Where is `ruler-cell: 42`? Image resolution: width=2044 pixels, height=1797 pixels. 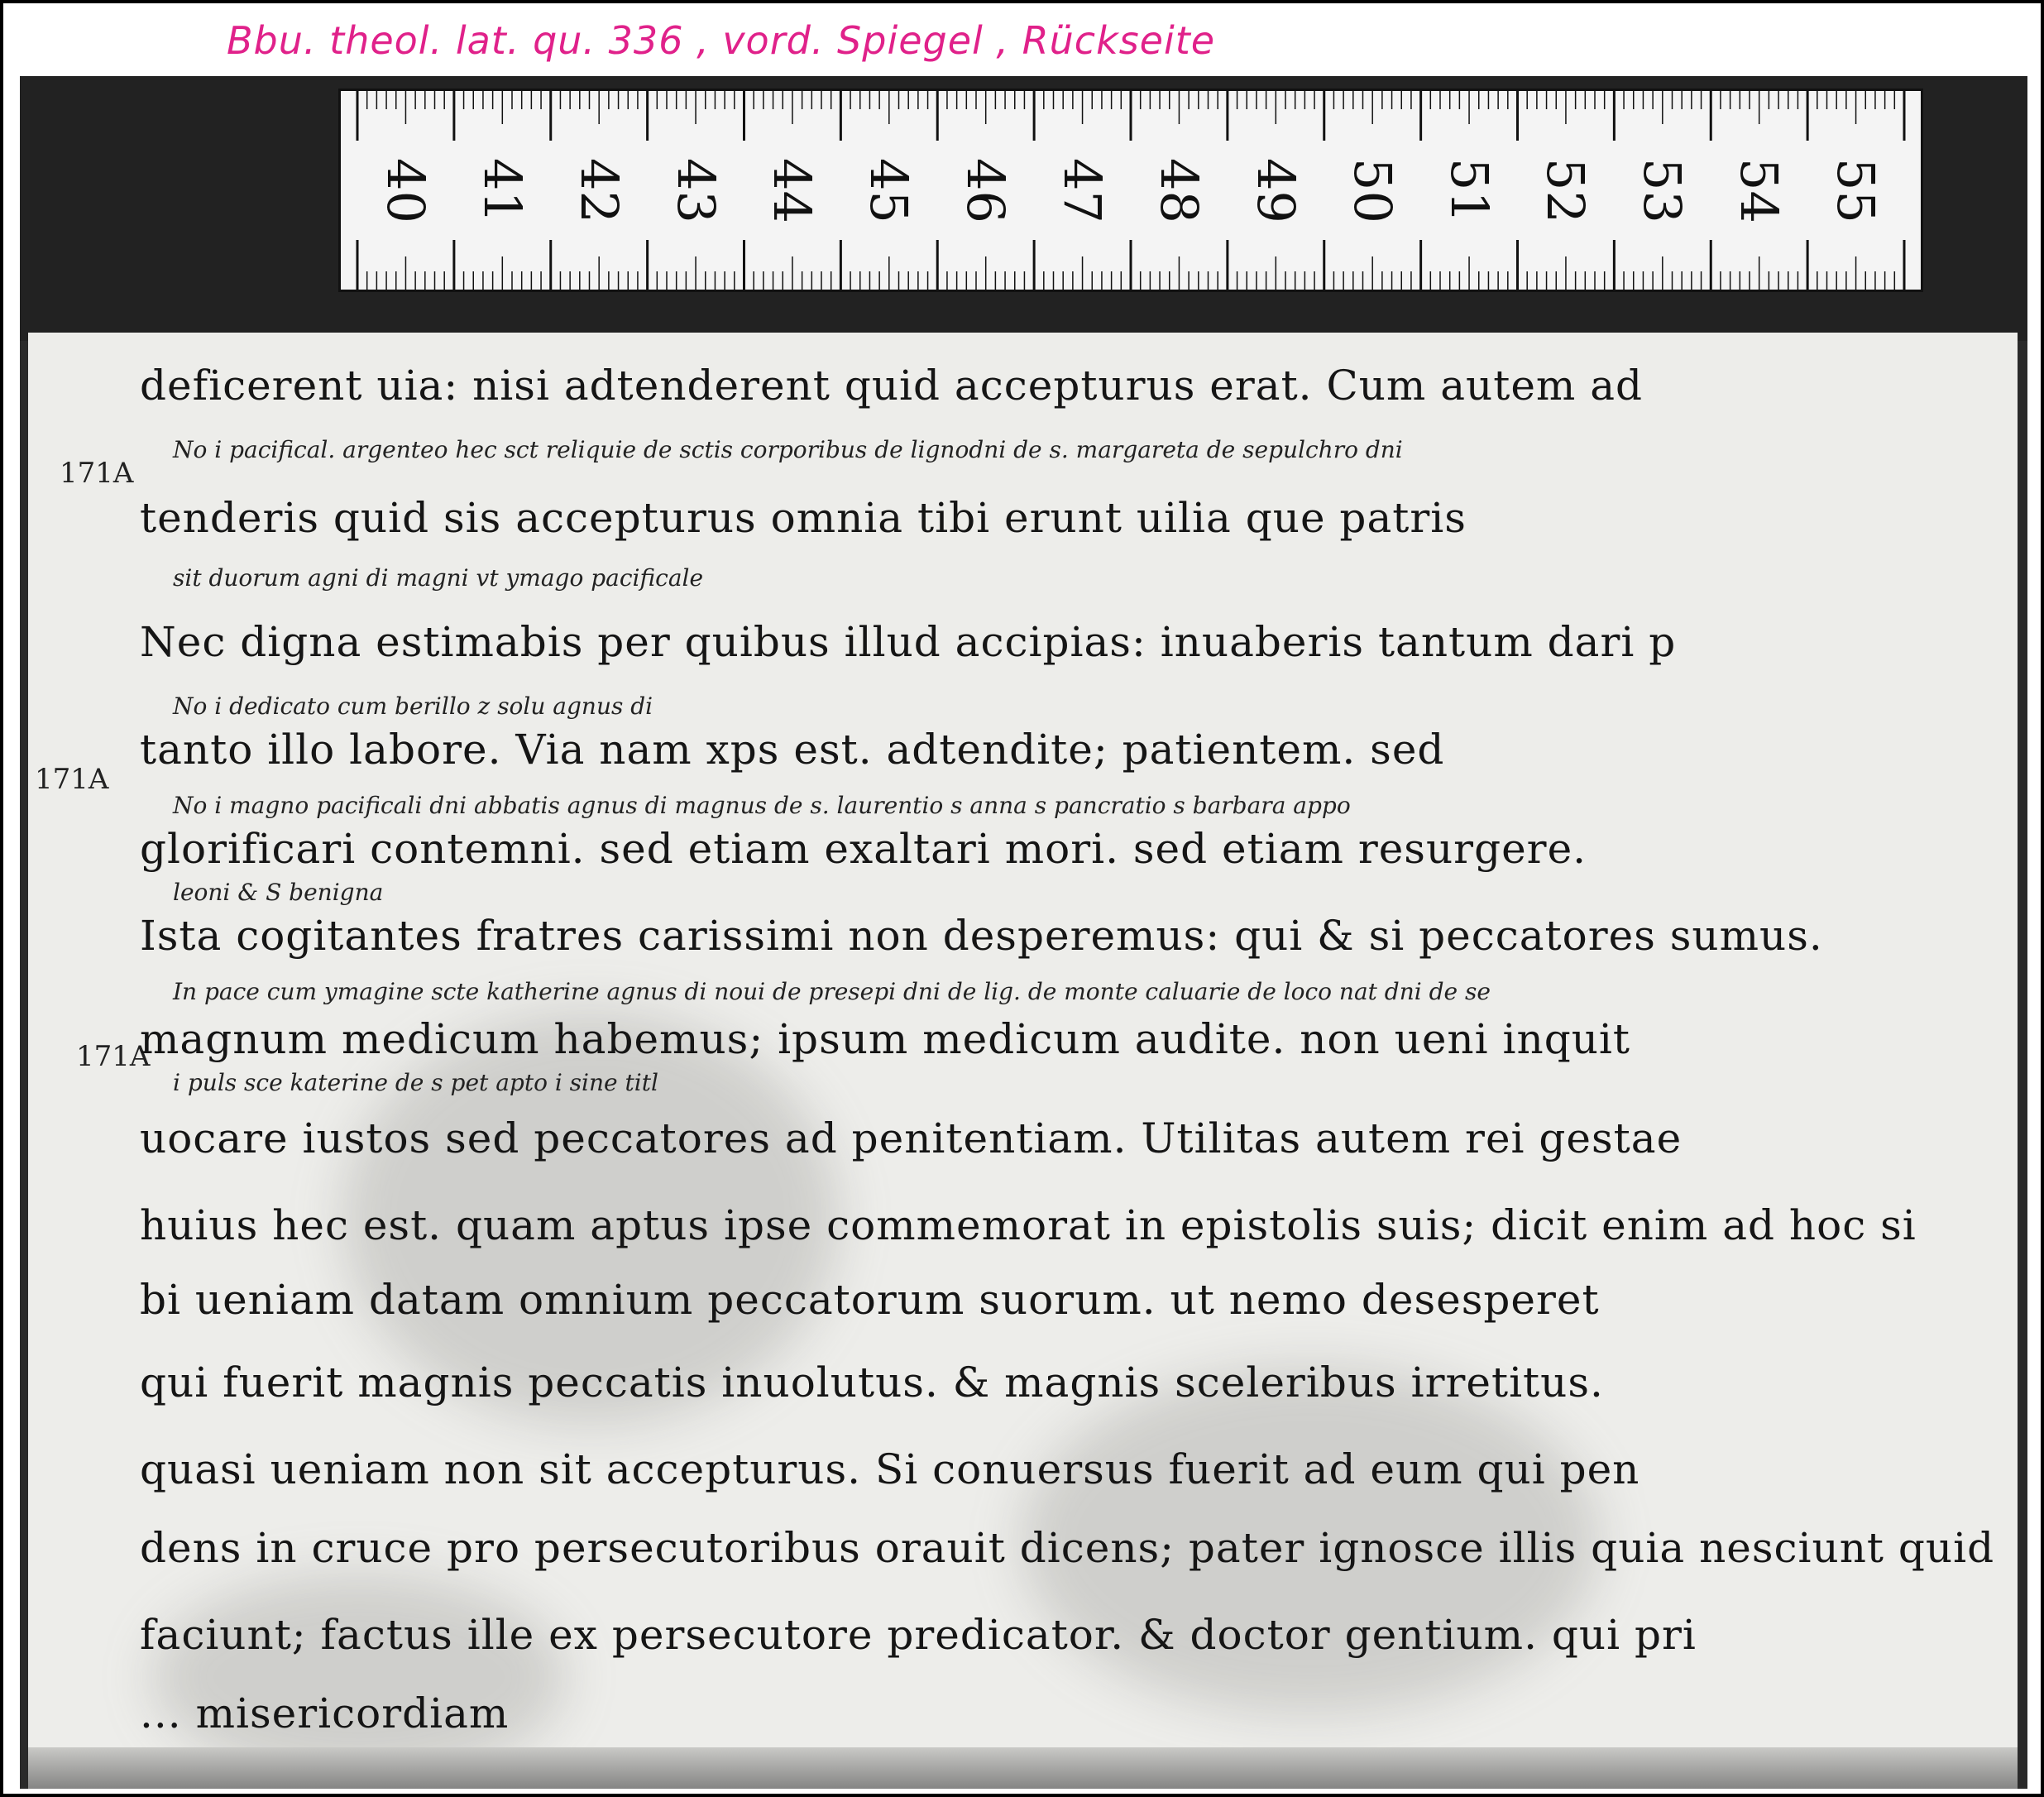 ruler-cell: 42 is located at coordinates (599, 191).